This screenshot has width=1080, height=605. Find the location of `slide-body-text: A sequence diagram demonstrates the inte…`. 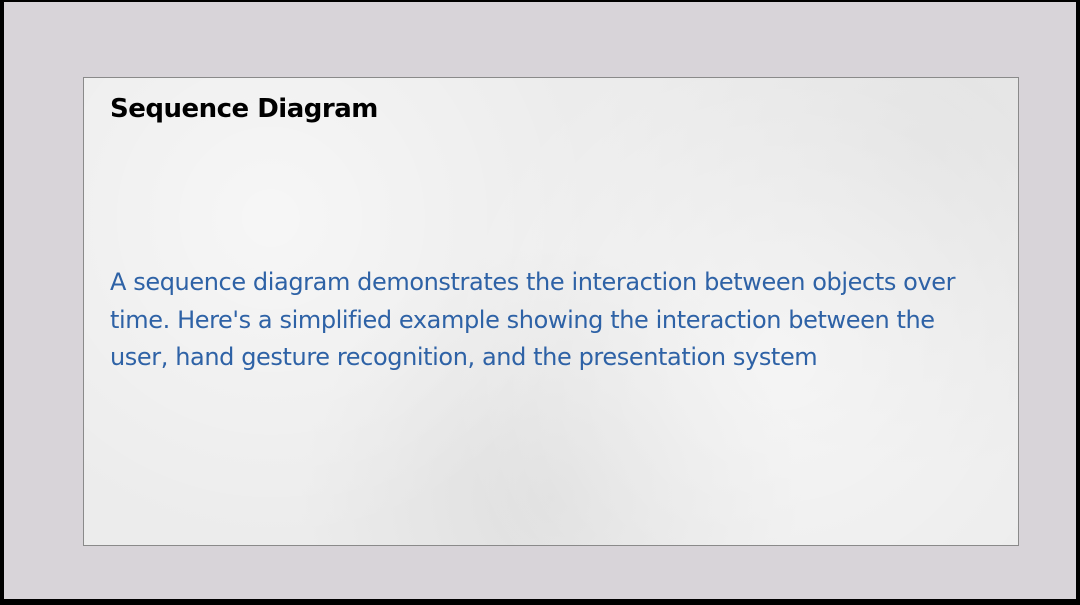

slide-body-text: A sequence diagram demonstrates the inte… is located at coordinates (533, 319).